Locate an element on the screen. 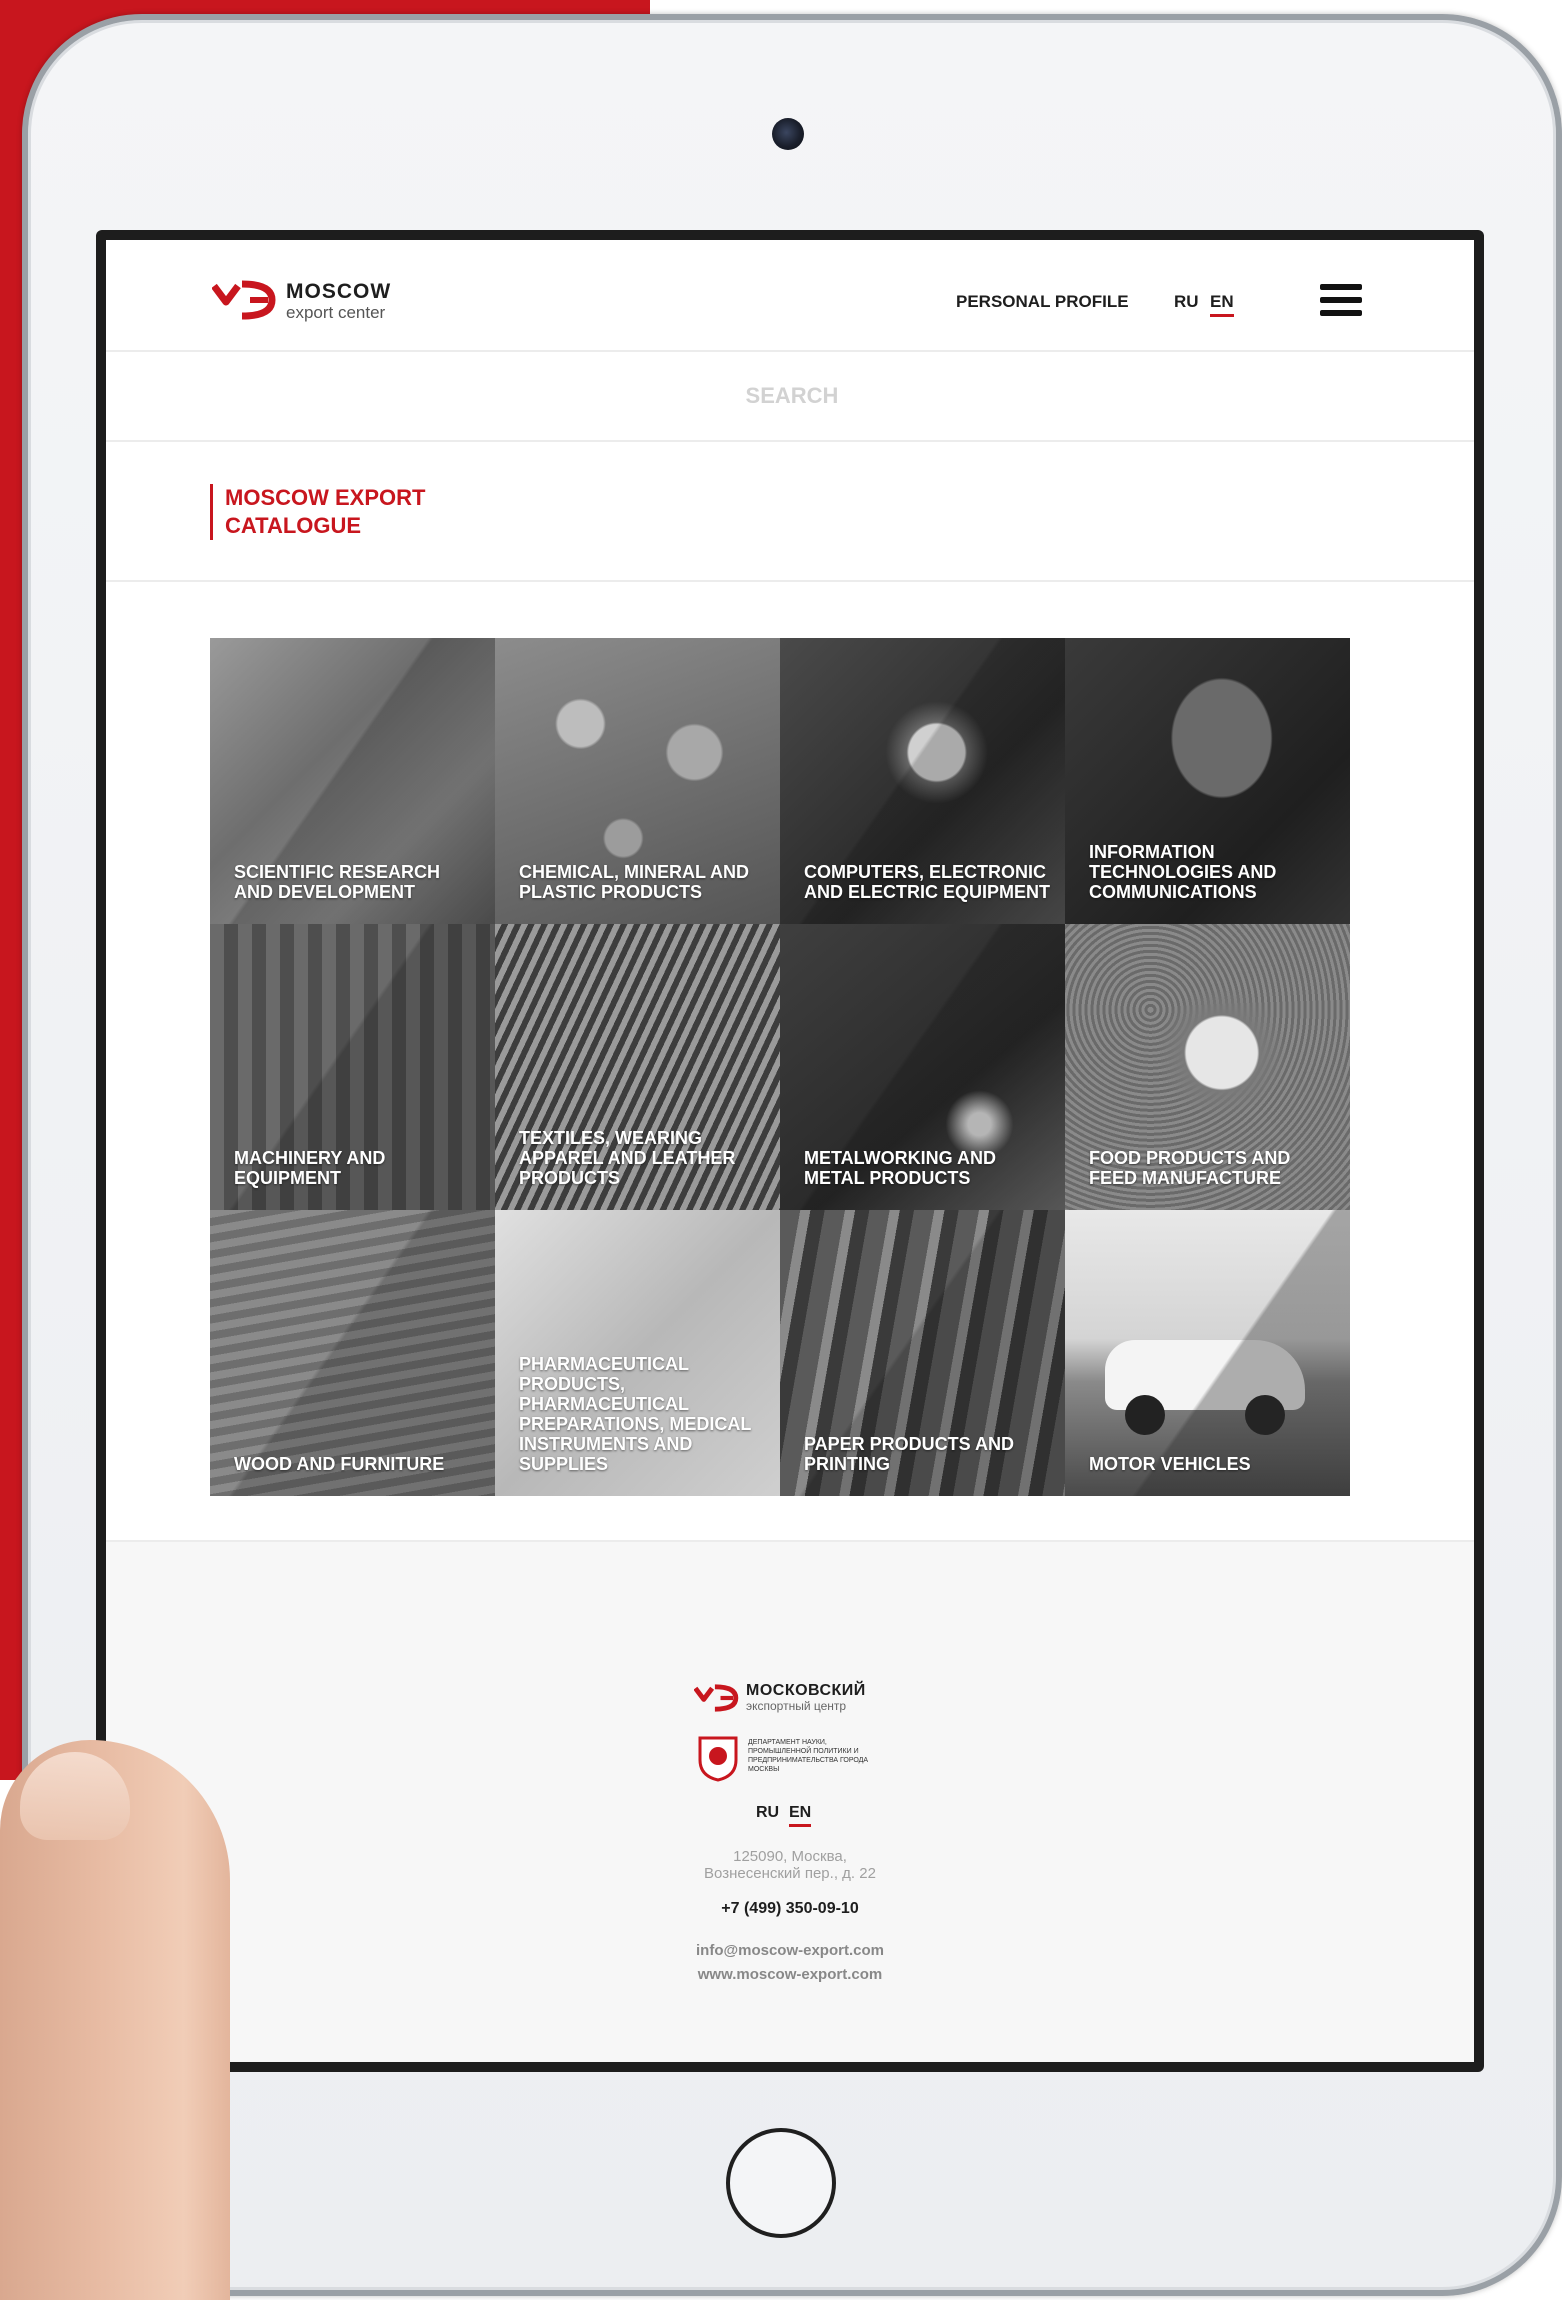 This screenshot has width=1562, height=2300. category-label: CHEMICAL, MINERAL AND PLASTIC PRODUCTS is located at coordinates (634, 882).